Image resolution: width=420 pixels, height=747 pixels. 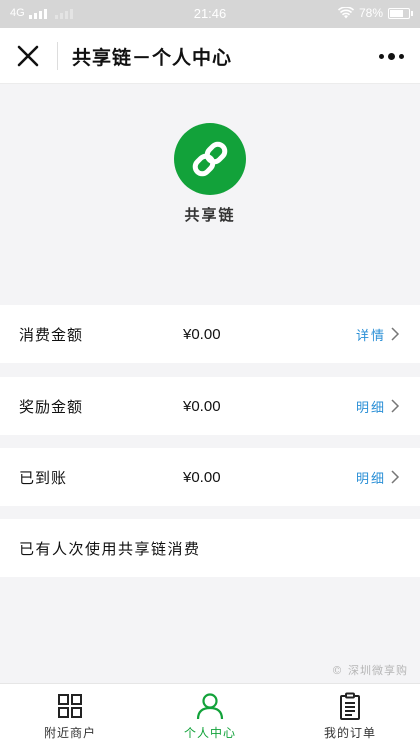 I want to click on tab-label: 我的订单, so click(x=349, y=733).